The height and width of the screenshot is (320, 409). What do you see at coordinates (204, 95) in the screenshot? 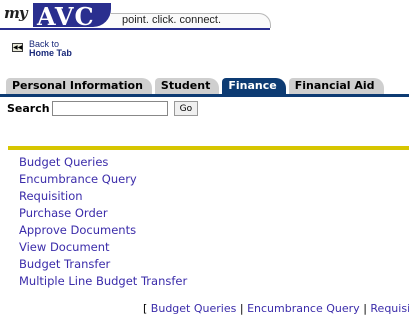
I see `tab-underline` at bounding box center [204, 95].